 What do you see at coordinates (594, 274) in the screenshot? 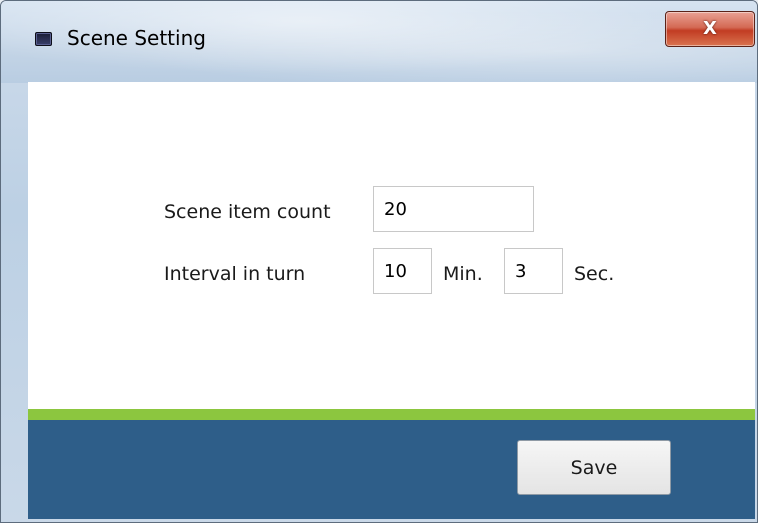
I see `seconds-unit-label: Sec.` at bounding box center [594, 274].